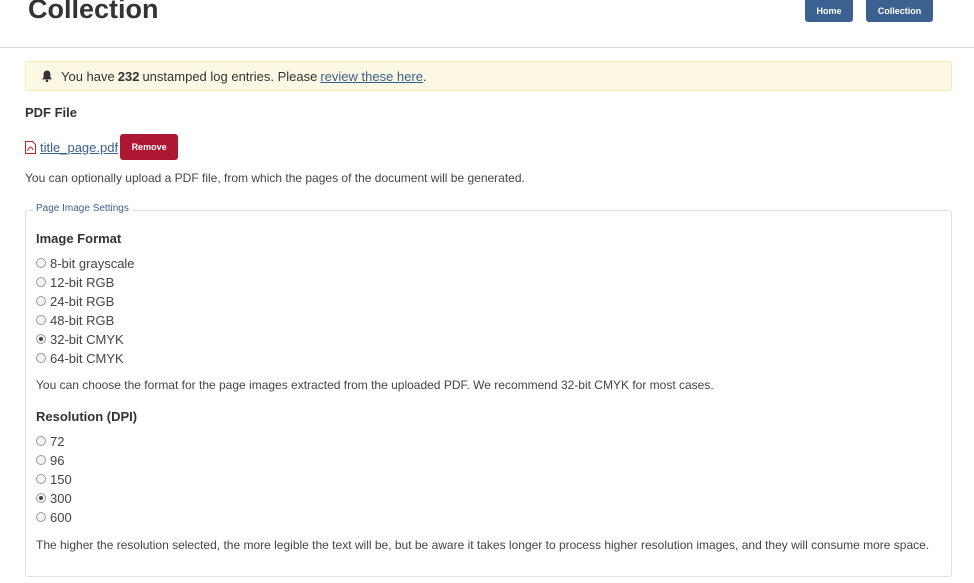 The height and width of the screenshot is (583, 974). What do you see at coordinates (487, 24) in the screenshot?
I see `top-bar: Collection Home Collection` at bounding box center [487, 24].